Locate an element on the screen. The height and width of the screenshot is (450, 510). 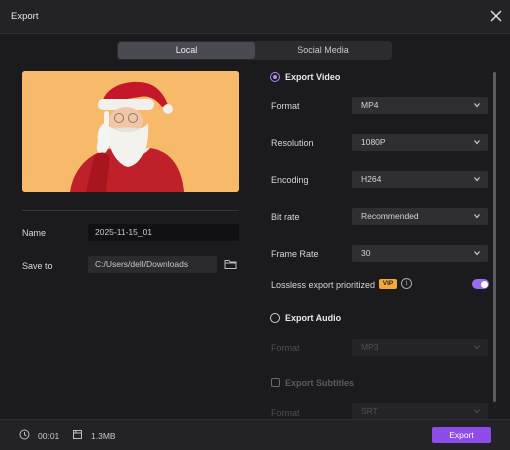
export-target-tabs: Local Social Media is located at coordinates (254, 50).